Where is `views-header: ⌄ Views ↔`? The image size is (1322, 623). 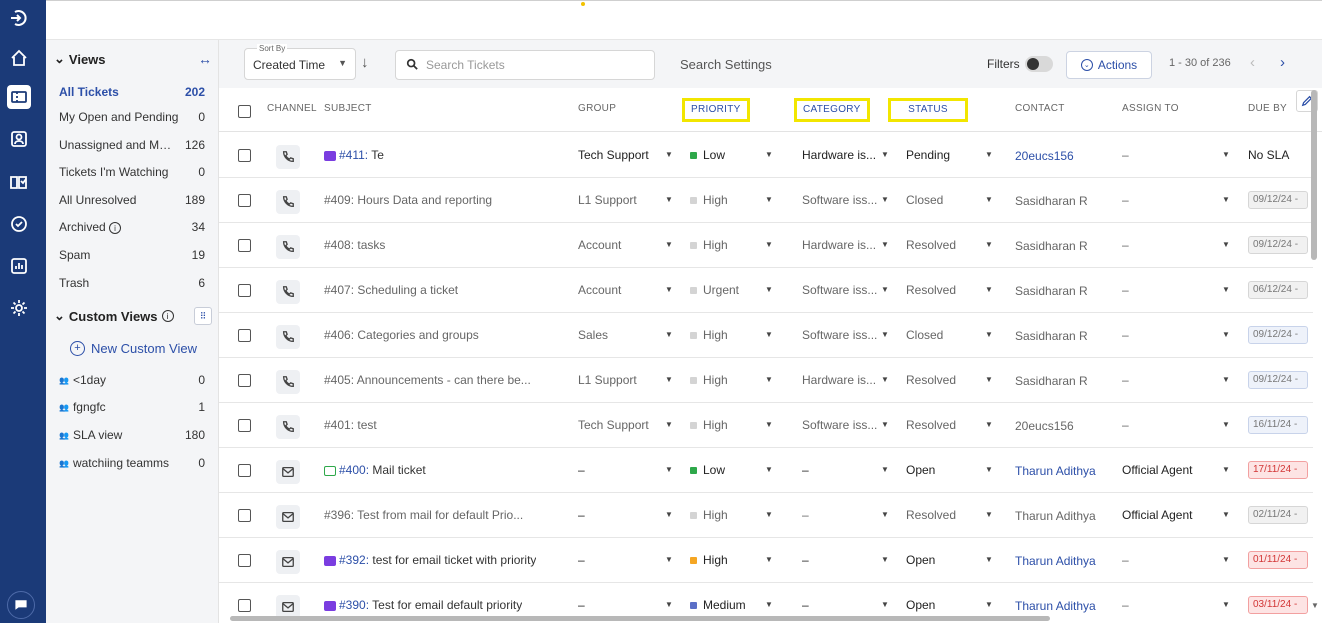
views-header: ⌄ Views ↔ is located at coordinates (133, 59).